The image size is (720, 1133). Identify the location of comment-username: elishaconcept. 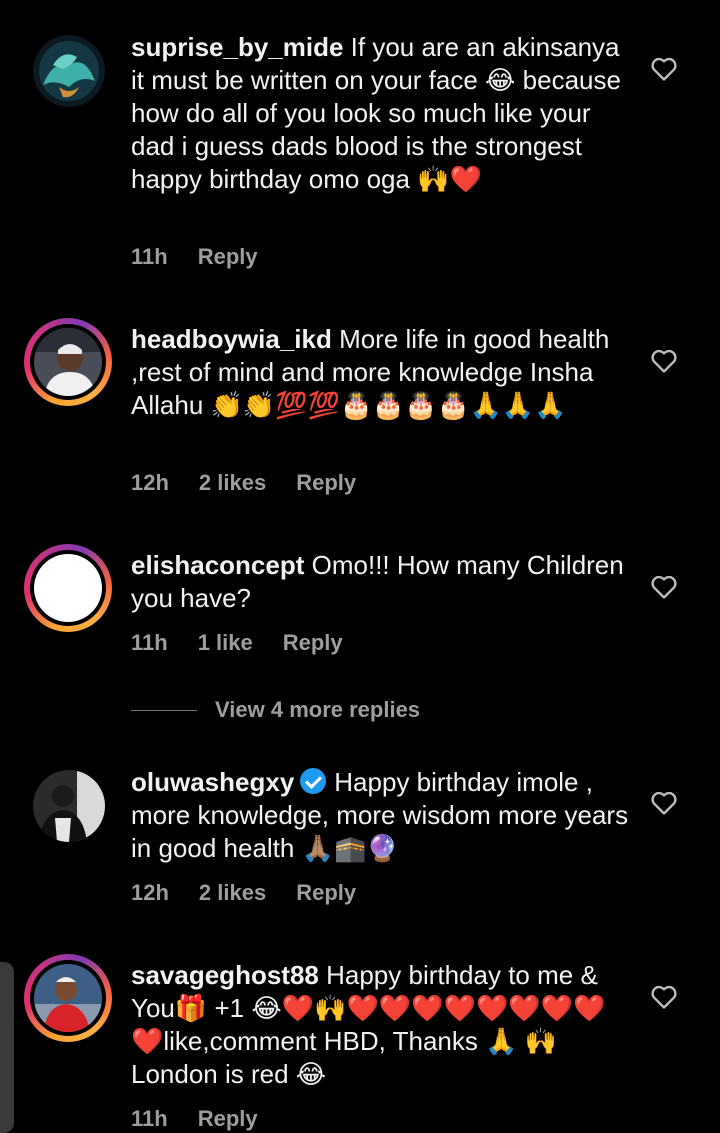
(217, 565).